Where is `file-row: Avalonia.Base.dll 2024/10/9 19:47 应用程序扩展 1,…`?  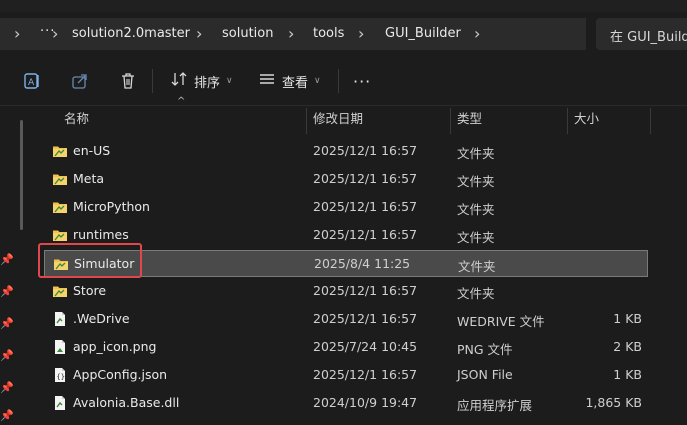
file-row: Avalonia.Base.dll 2024/10/9 19:47 应用程序扩展 1,… is located at coordinates (346, 403).